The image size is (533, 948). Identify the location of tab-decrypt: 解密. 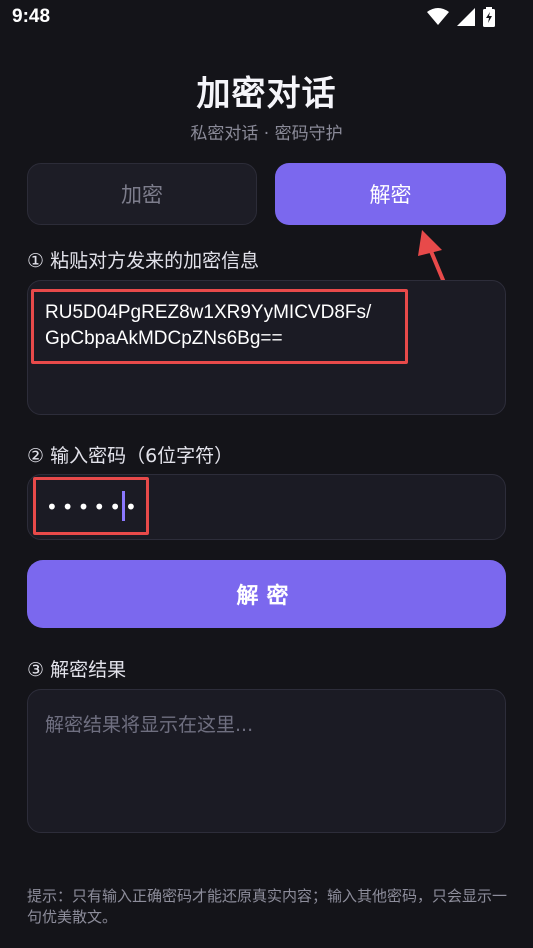
(390, 194).